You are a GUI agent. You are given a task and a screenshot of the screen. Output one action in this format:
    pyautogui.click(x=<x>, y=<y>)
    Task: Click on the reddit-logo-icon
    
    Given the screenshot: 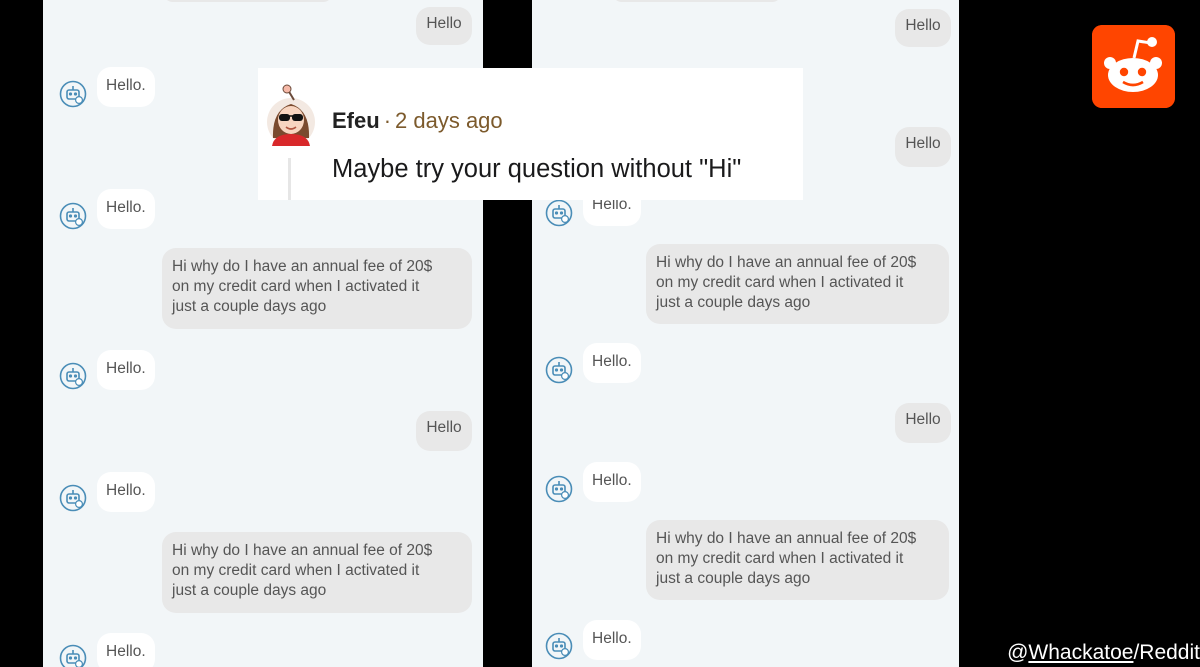 What is the action you would take?
    pyautogui.click(x=1133, y=66)
    